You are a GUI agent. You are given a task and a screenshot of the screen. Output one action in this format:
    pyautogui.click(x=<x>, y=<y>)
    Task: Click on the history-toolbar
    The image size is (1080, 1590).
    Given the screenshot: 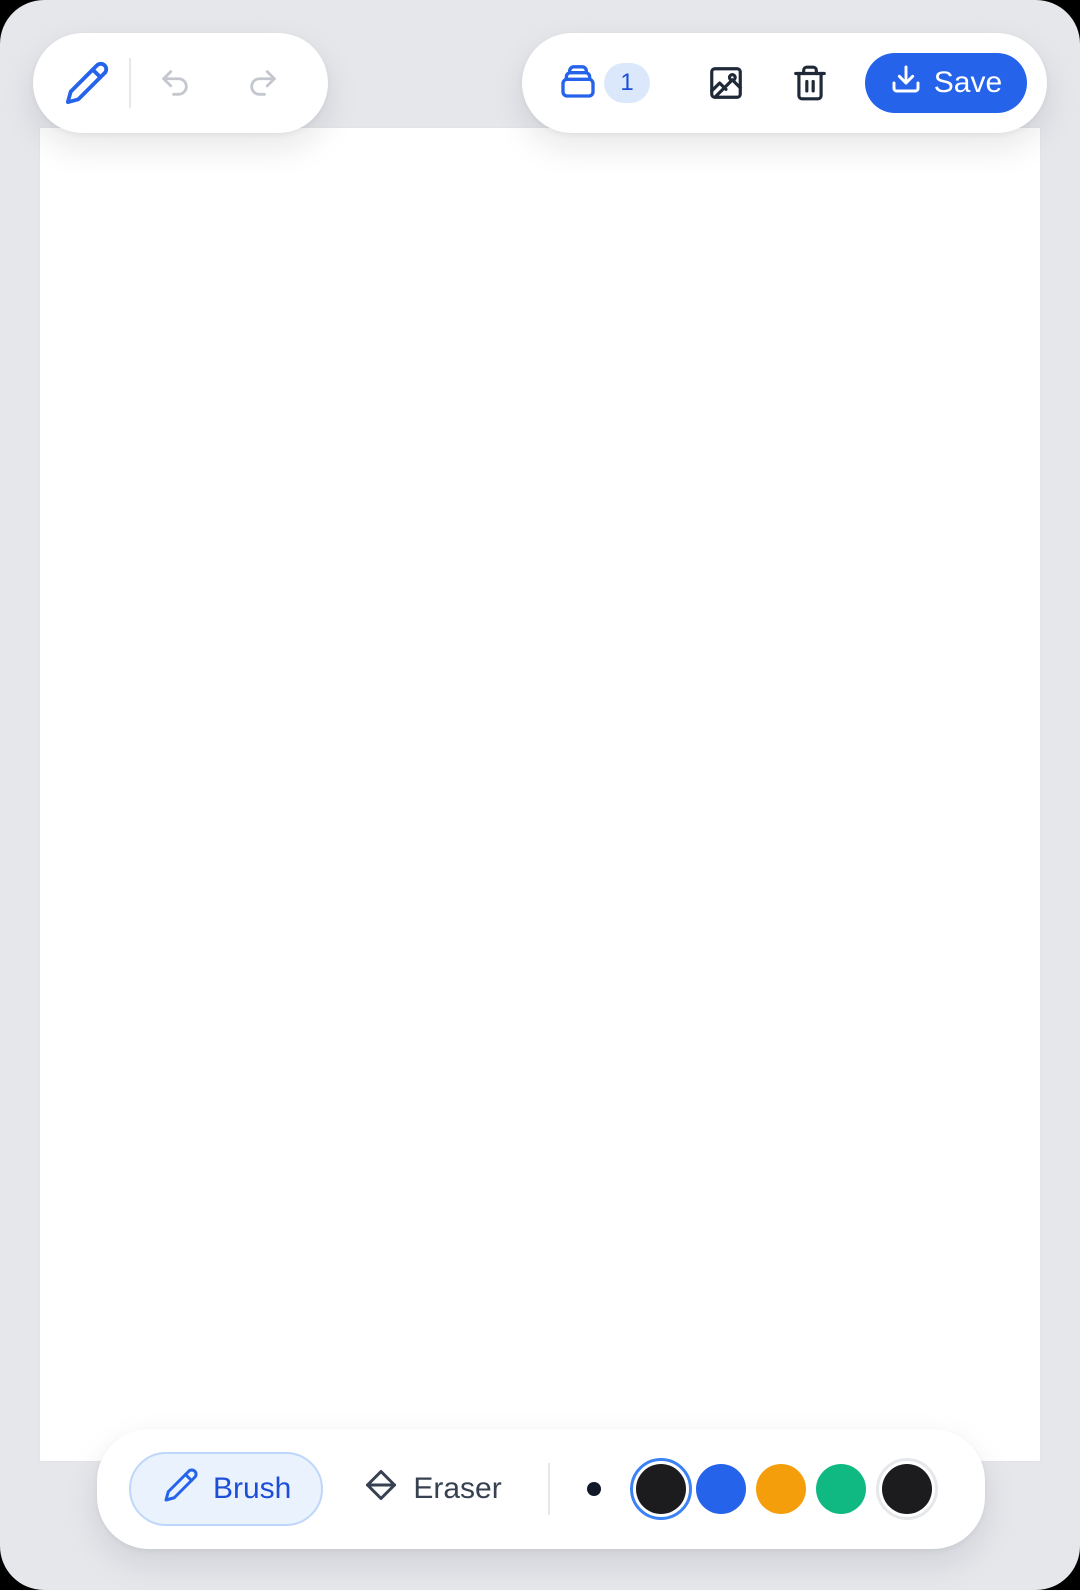 What is the action you would take?
    pyautogui.click(x=180, y=83)
    